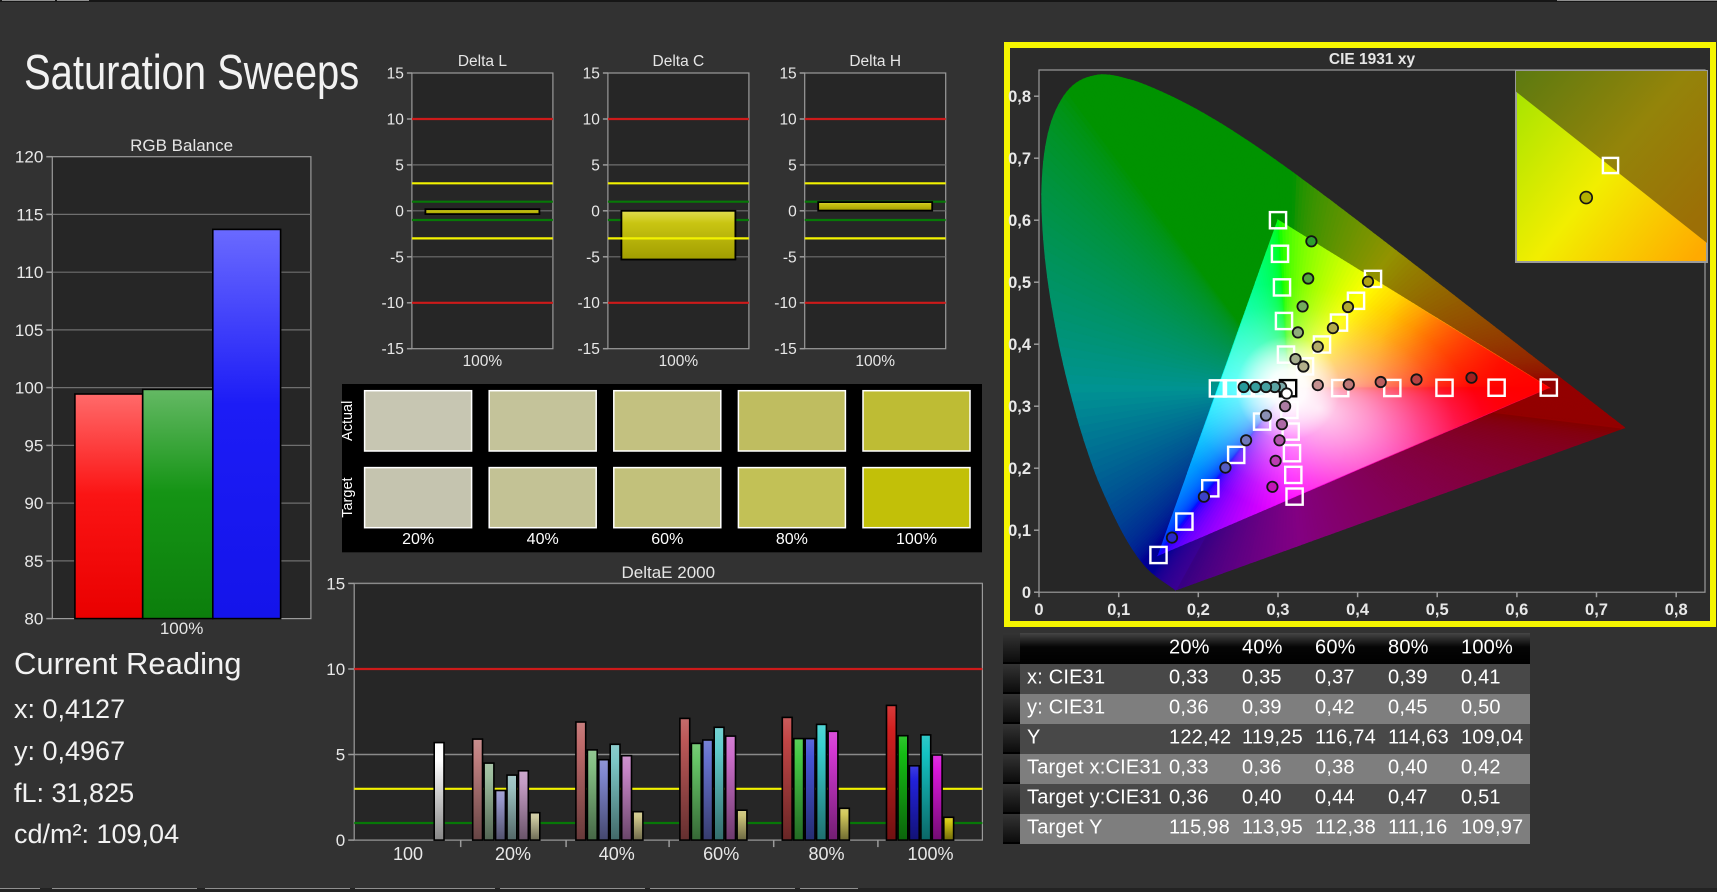 This screenshot has height=892, width=1717. Describe the element at coordinates (1372, 59) in the screenshot. I see `svg-text: CIE 1931 xy` at that location.